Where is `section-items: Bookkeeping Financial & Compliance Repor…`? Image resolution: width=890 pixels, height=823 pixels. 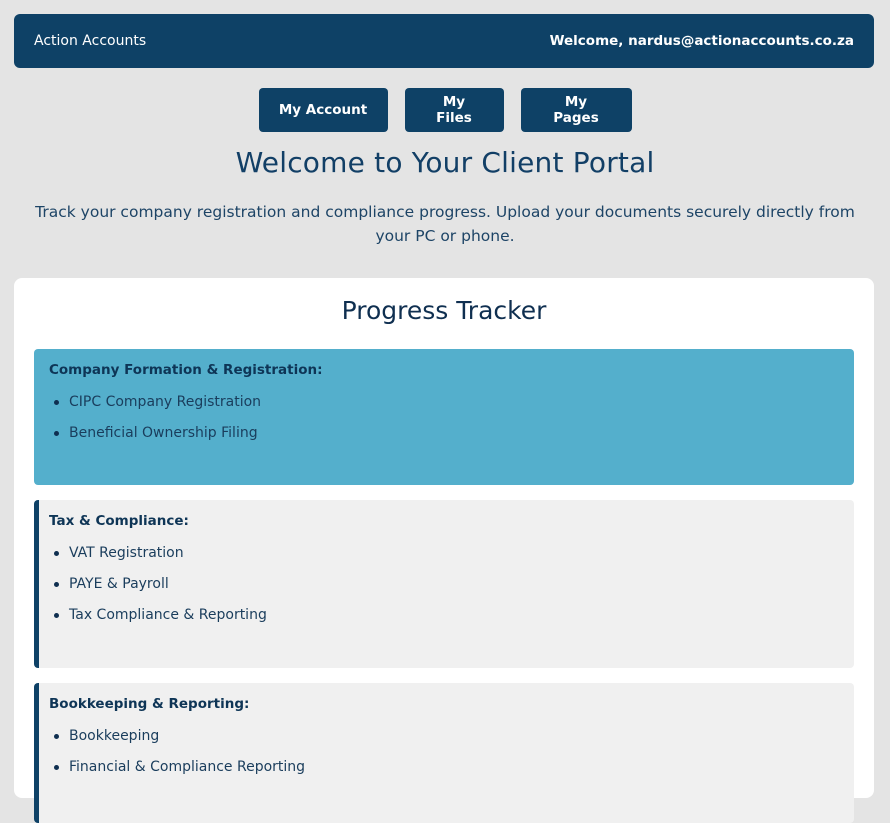 section-items: Bookkeeping Financial & Compliance Repor… is located at coordinates (444, 759).